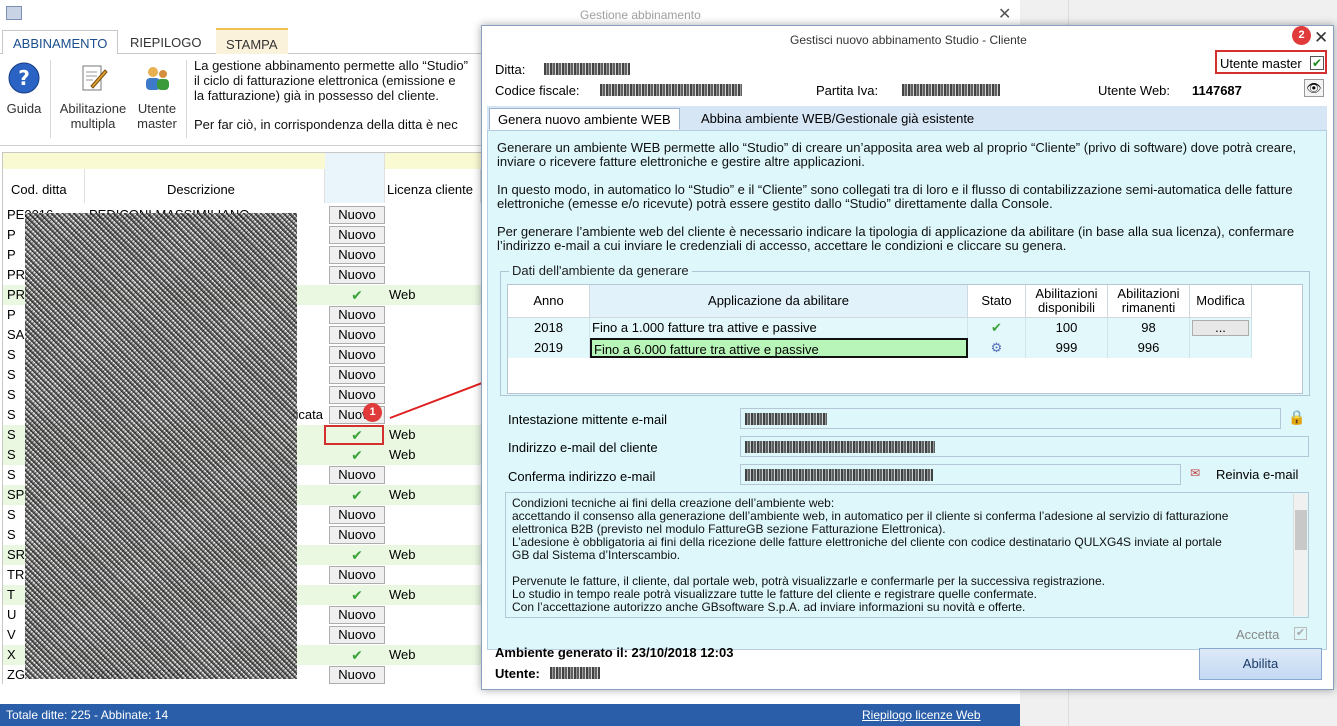 This screenshot has height=726, width=1337. I want to click on marker-2: 2, so click(1301, 35).